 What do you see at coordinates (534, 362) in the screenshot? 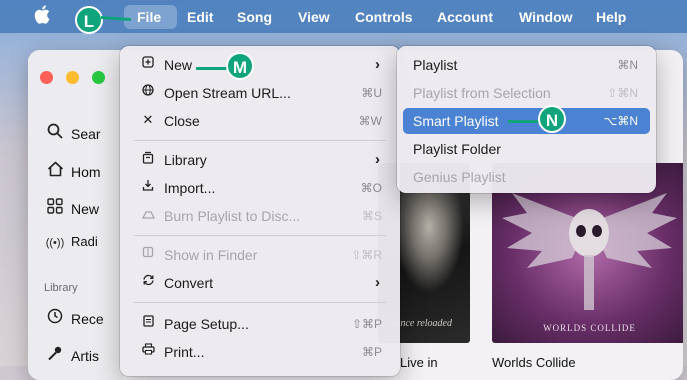
I see `album-caption-worlds-collide: Worlds Collide` at bounding box center [534, 362].